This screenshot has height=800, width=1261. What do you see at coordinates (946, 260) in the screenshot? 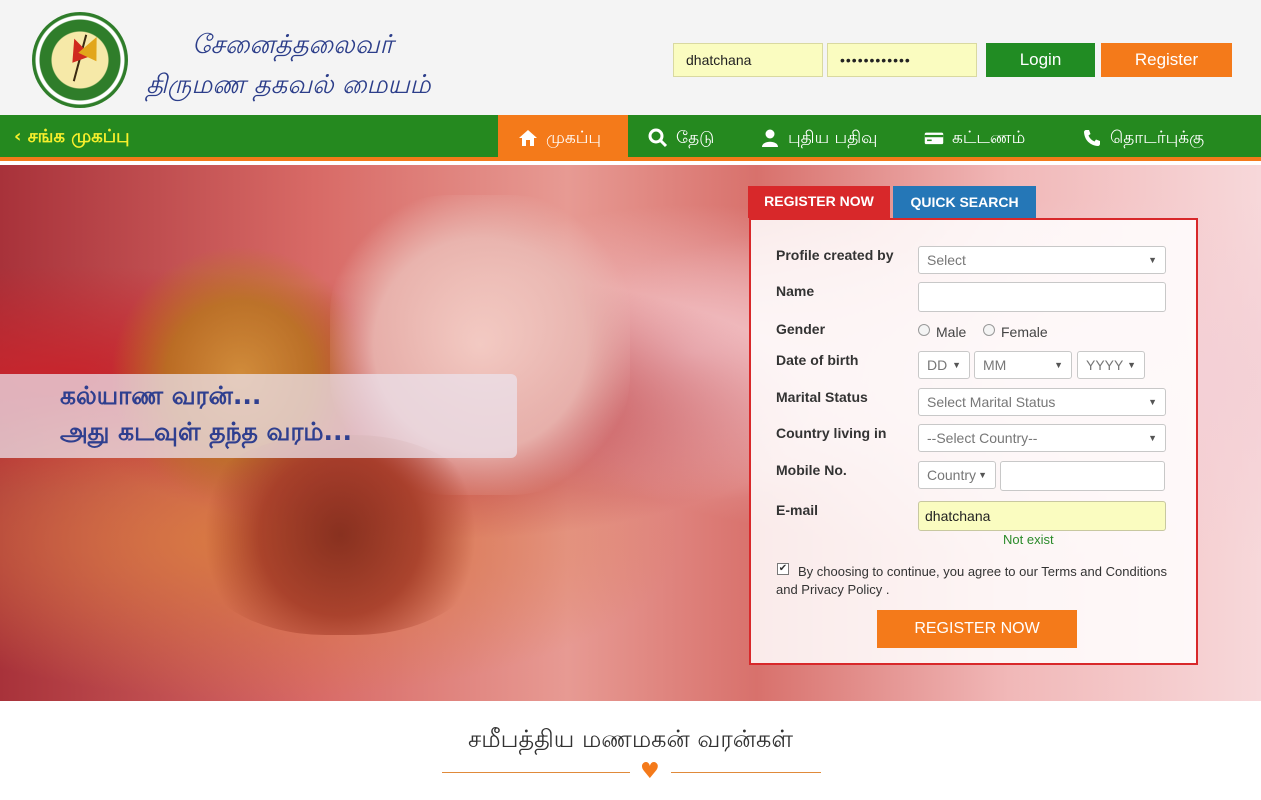
I see `select-value: Select` at bounding box center [946, 260].